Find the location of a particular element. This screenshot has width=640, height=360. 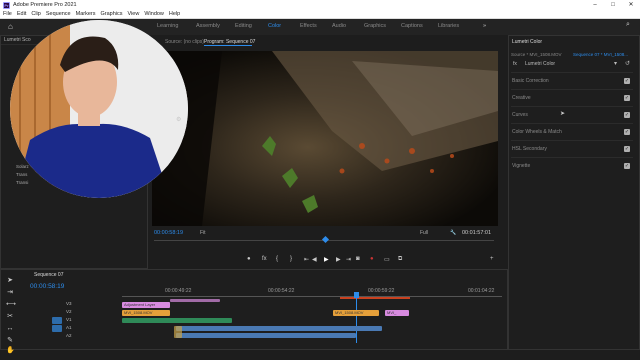

menu-sequence: Sequence is located at coordinates (58, 14).